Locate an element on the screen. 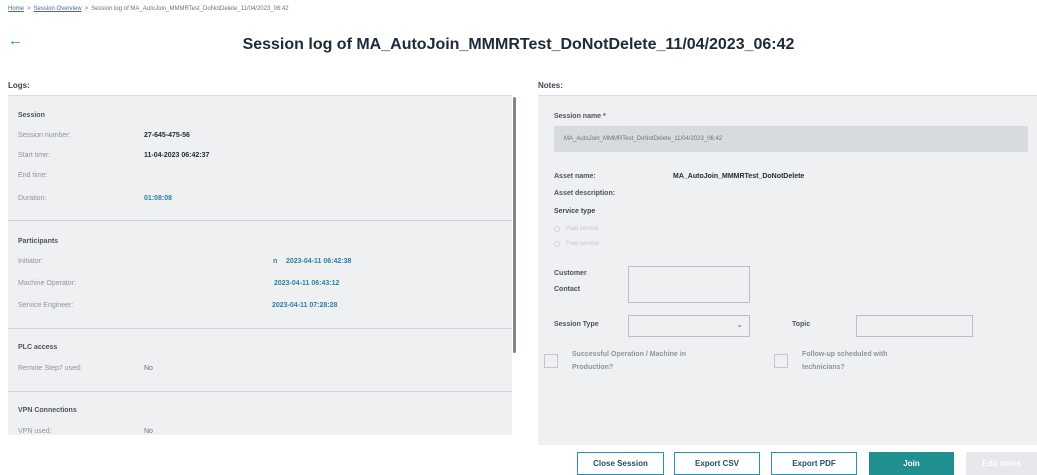 The height and width of the screenshot is (475, 1037). free-service-radio: Free service is located at coordinates (576, 244).